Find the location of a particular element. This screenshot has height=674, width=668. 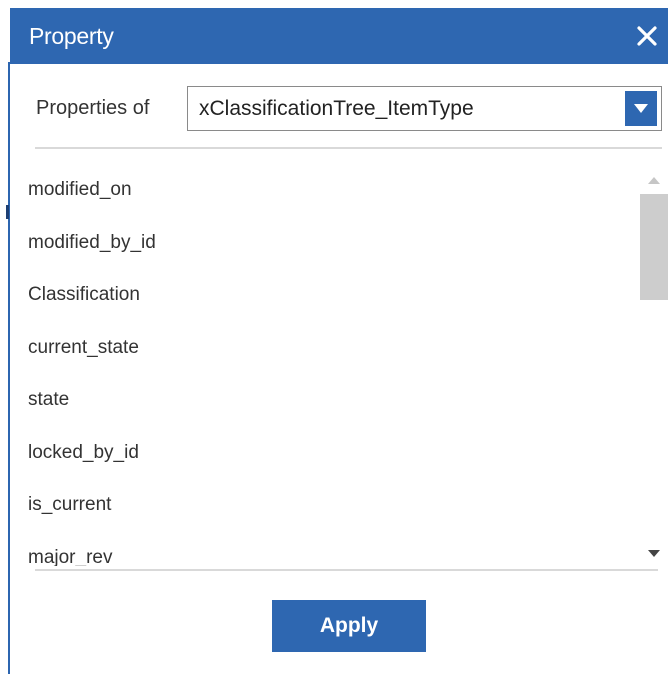

scroll-track is located at coordinates (654, 367).